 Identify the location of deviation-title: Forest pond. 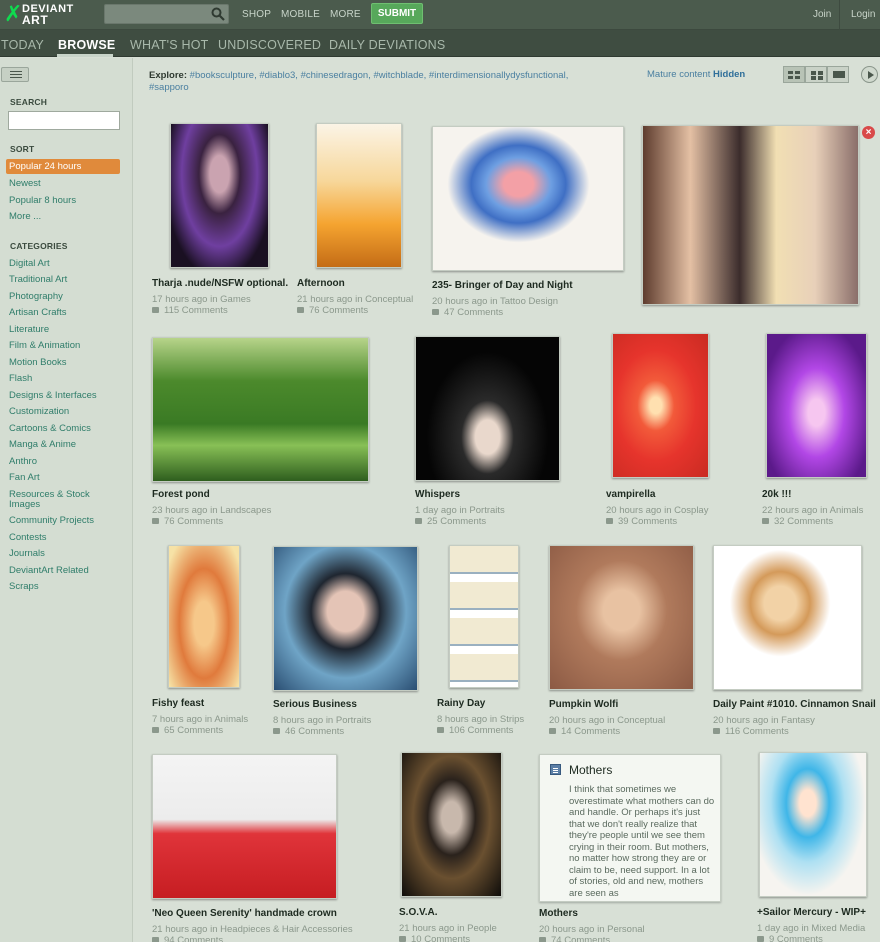
(181, 494).